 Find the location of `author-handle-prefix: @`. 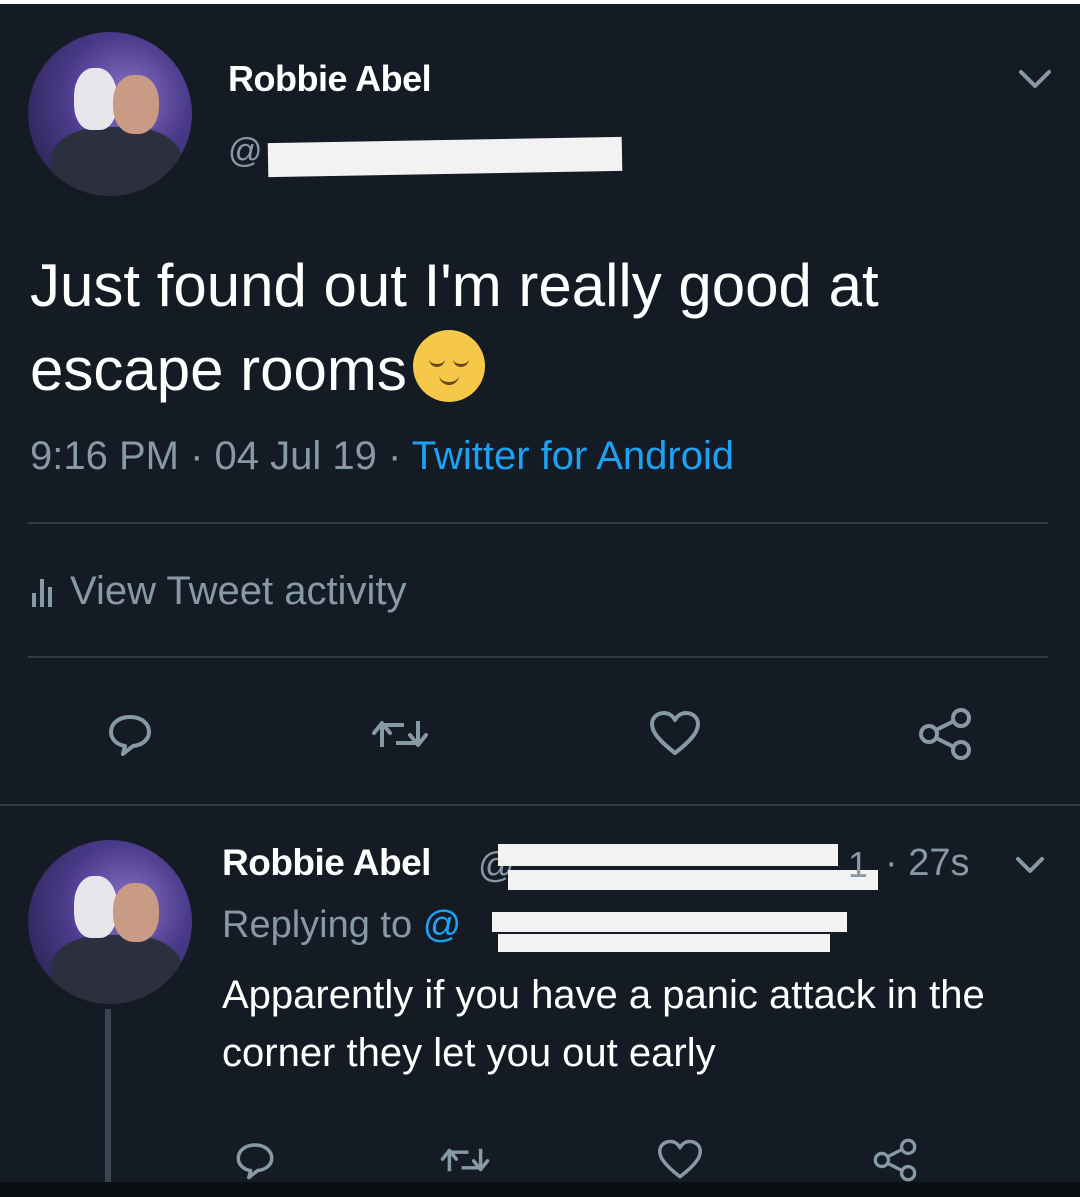

author-handle-prefix: @ is located at coordinates (245, 151).